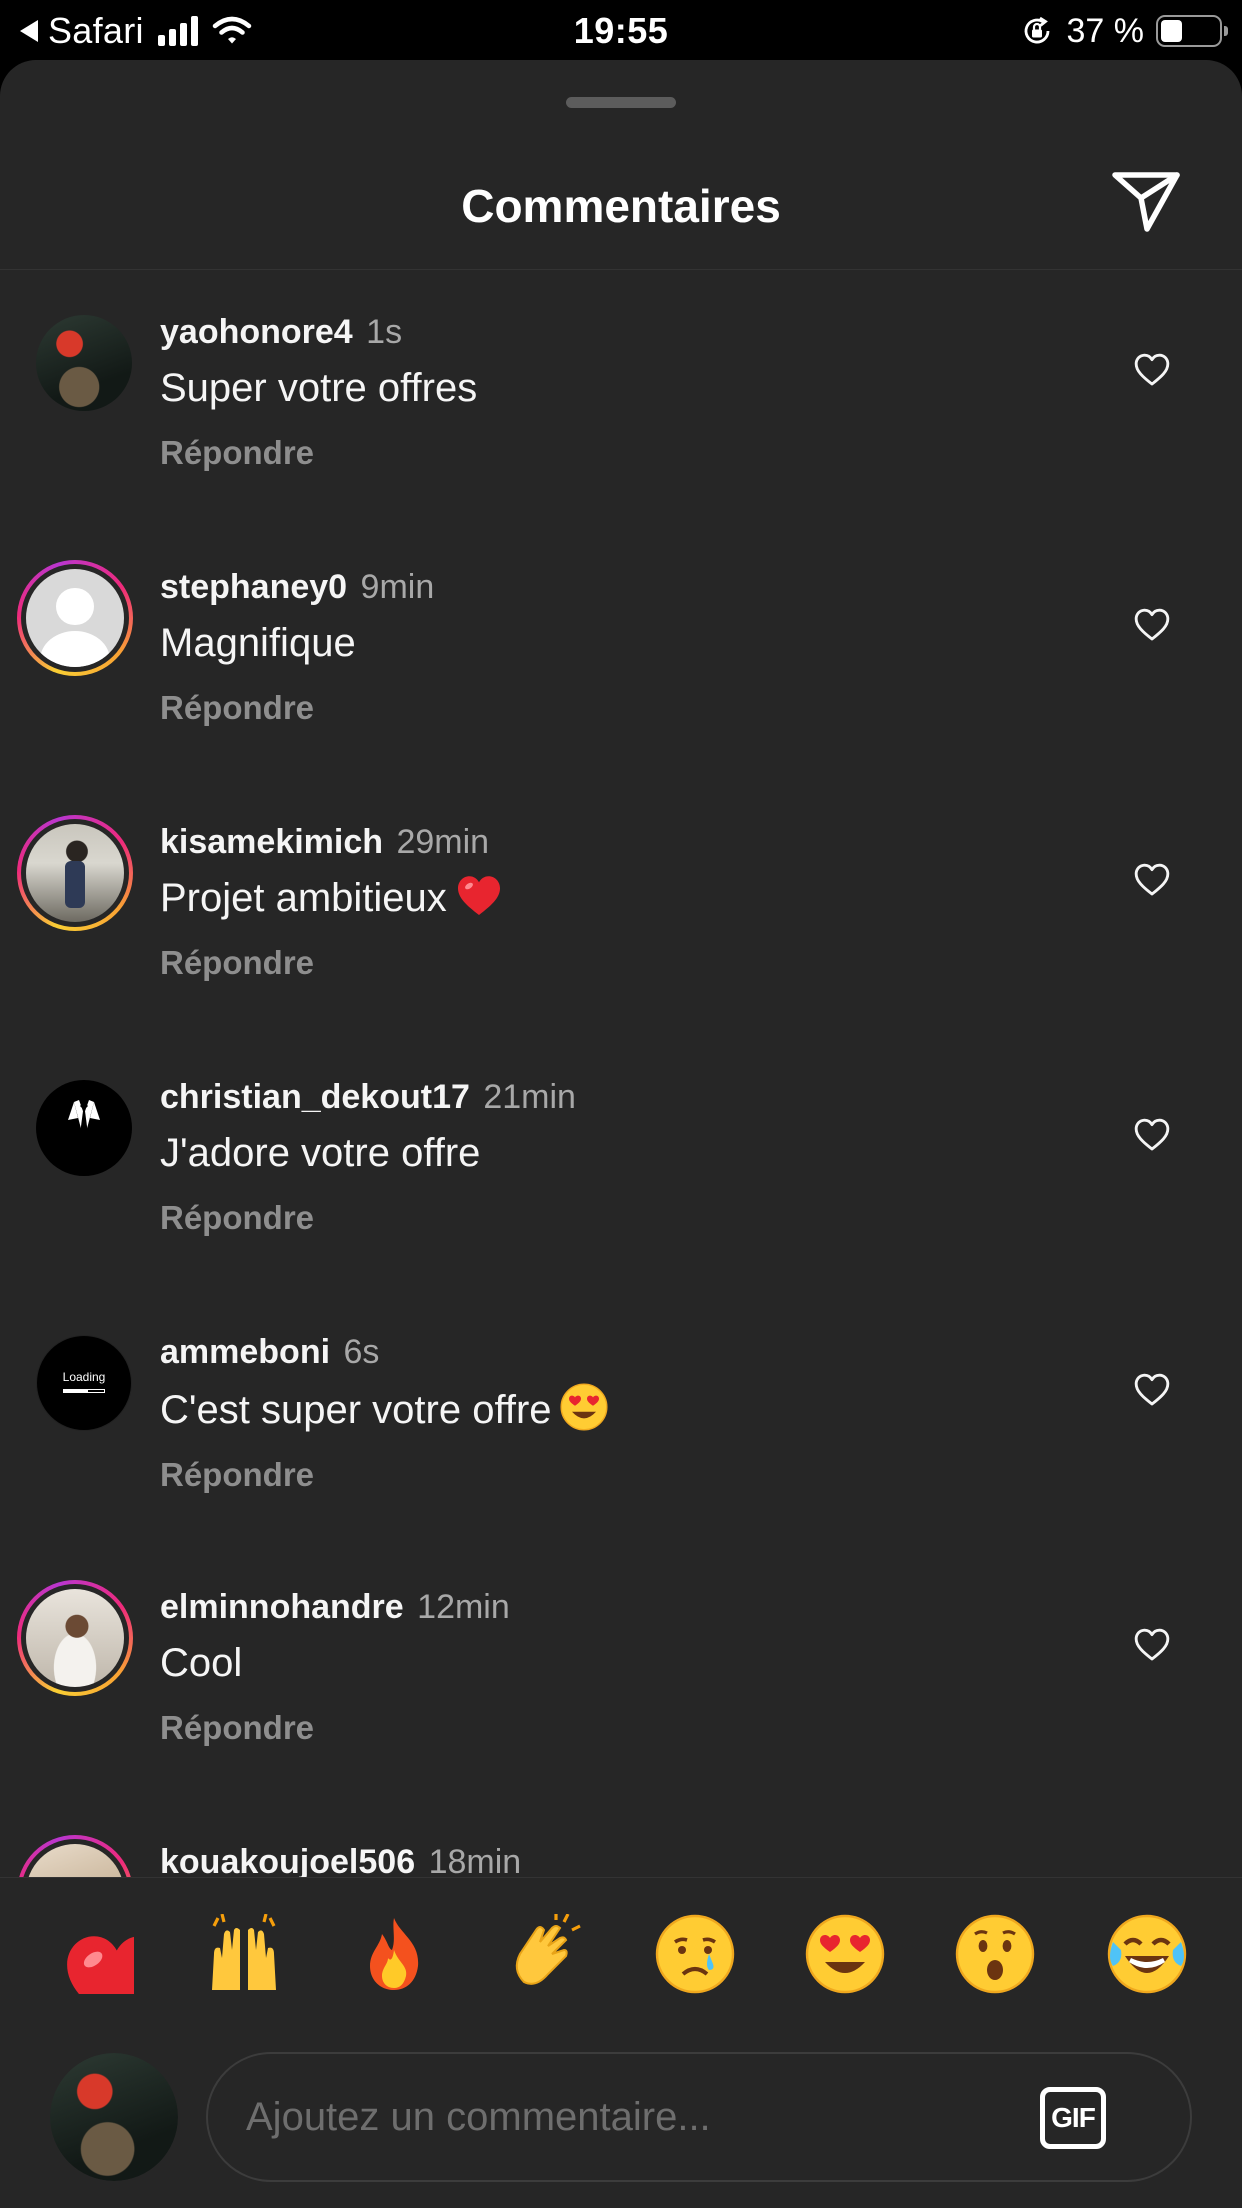  I want to click on comment-username: christian_dekout17, so click(315, 1097).